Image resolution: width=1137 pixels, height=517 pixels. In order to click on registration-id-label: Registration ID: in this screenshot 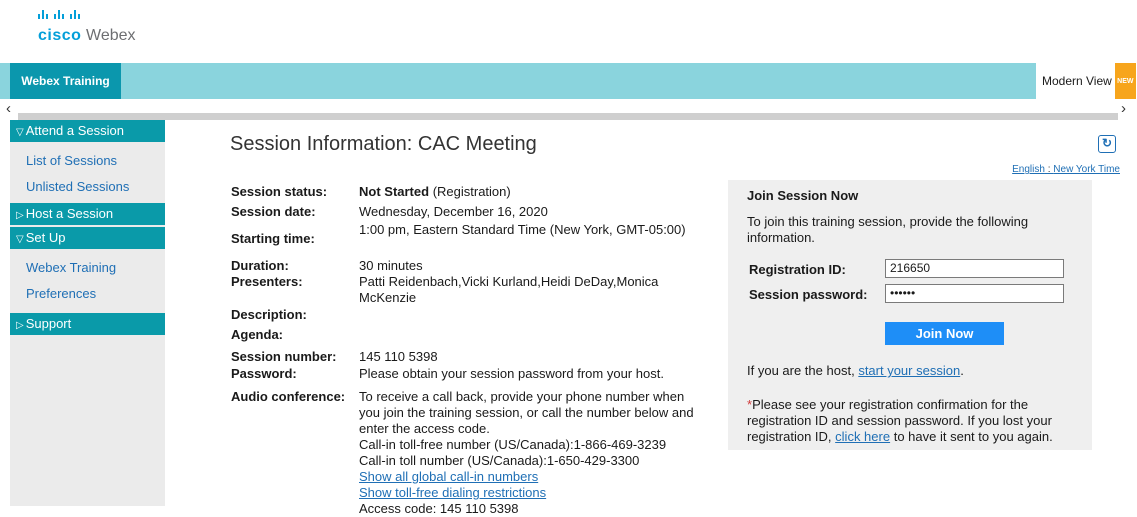, I will do `click(797, 269)`.